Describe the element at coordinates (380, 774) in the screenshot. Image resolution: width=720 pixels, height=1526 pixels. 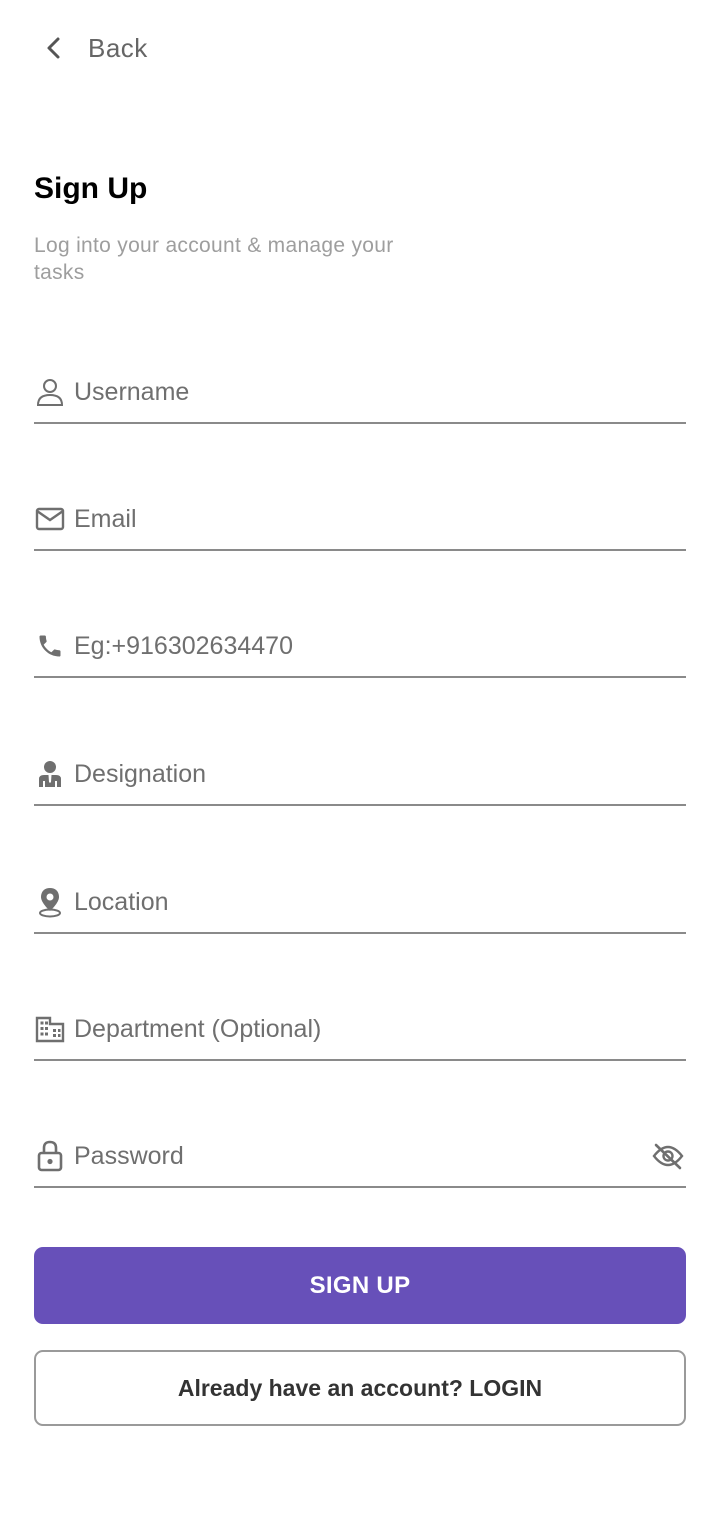
I see `designation-input` at that location.